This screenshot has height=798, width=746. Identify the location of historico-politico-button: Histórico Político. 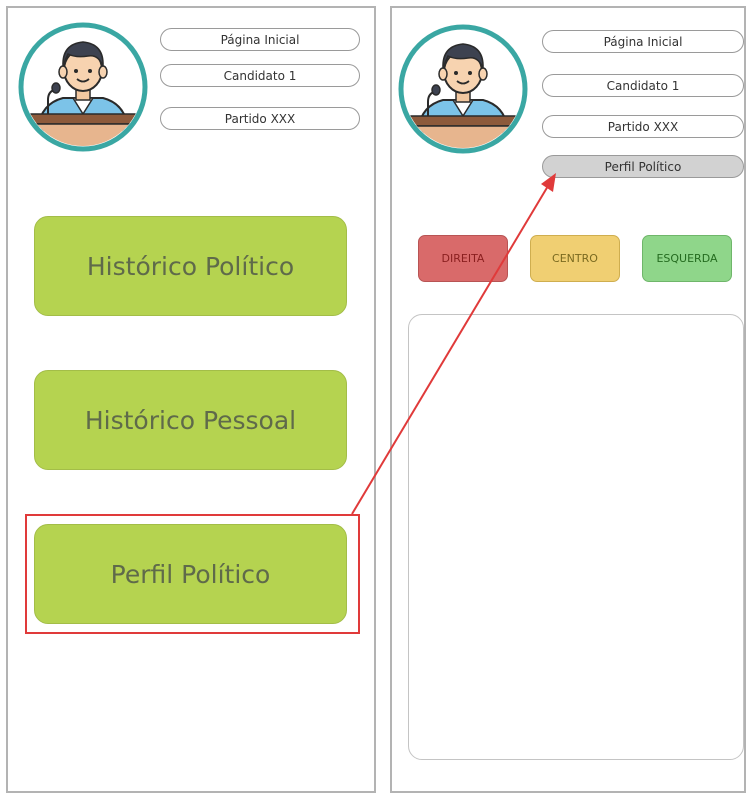
(190, 266).